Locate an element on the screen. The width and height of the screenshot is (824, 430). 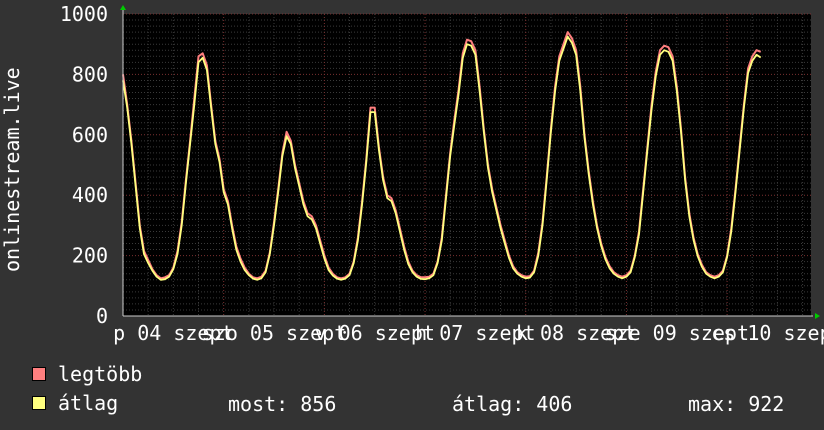
legend-swatch-avg is located at coordinates (39, 403).